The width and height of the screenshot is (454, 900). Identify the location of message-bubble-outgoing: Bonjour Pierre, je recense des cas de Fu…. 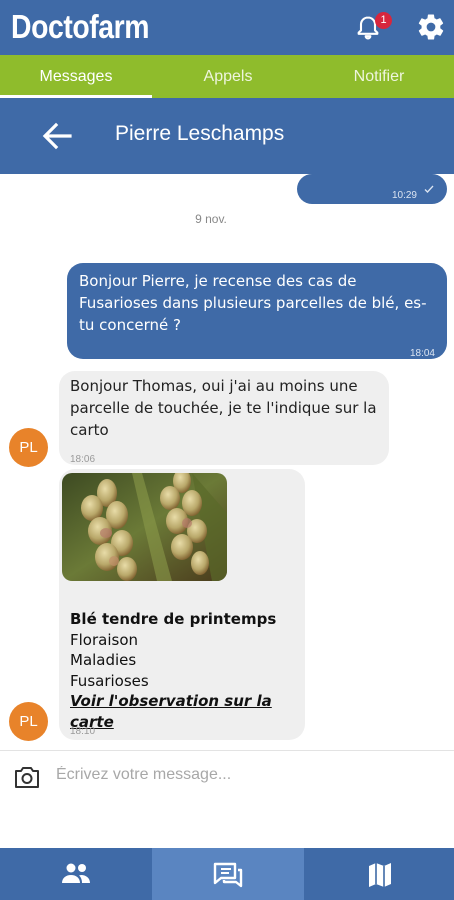
(257, 311).